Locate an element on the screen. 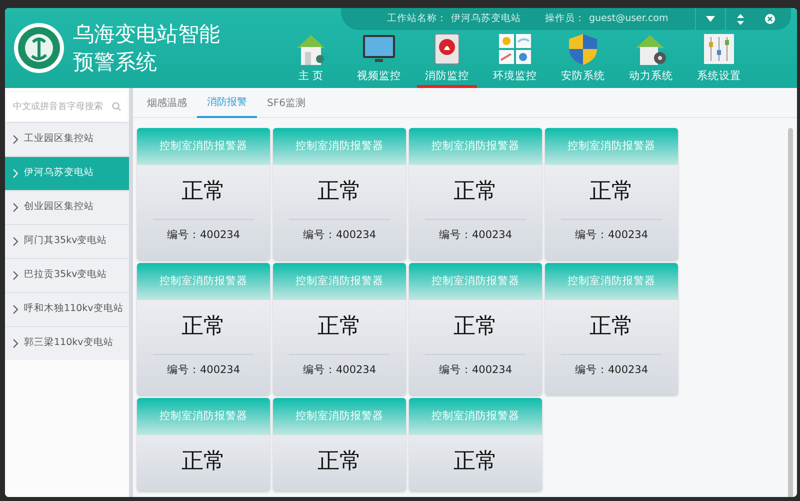 Image resolution: width=800 pixels, height=501 pixels. station-item: 呼和木独110kv变电站 is located at coordinates (67, 309).